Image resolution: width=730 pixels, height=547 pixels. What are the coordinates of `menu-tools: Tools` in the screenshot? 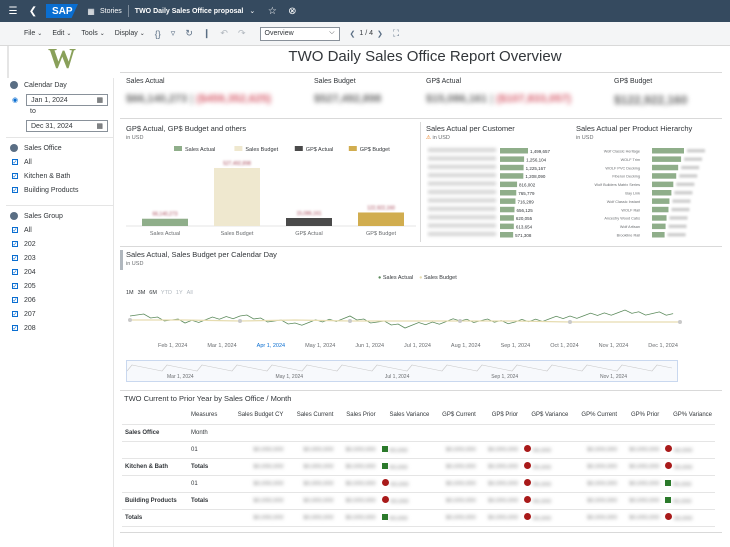 It's located at (89, 33).